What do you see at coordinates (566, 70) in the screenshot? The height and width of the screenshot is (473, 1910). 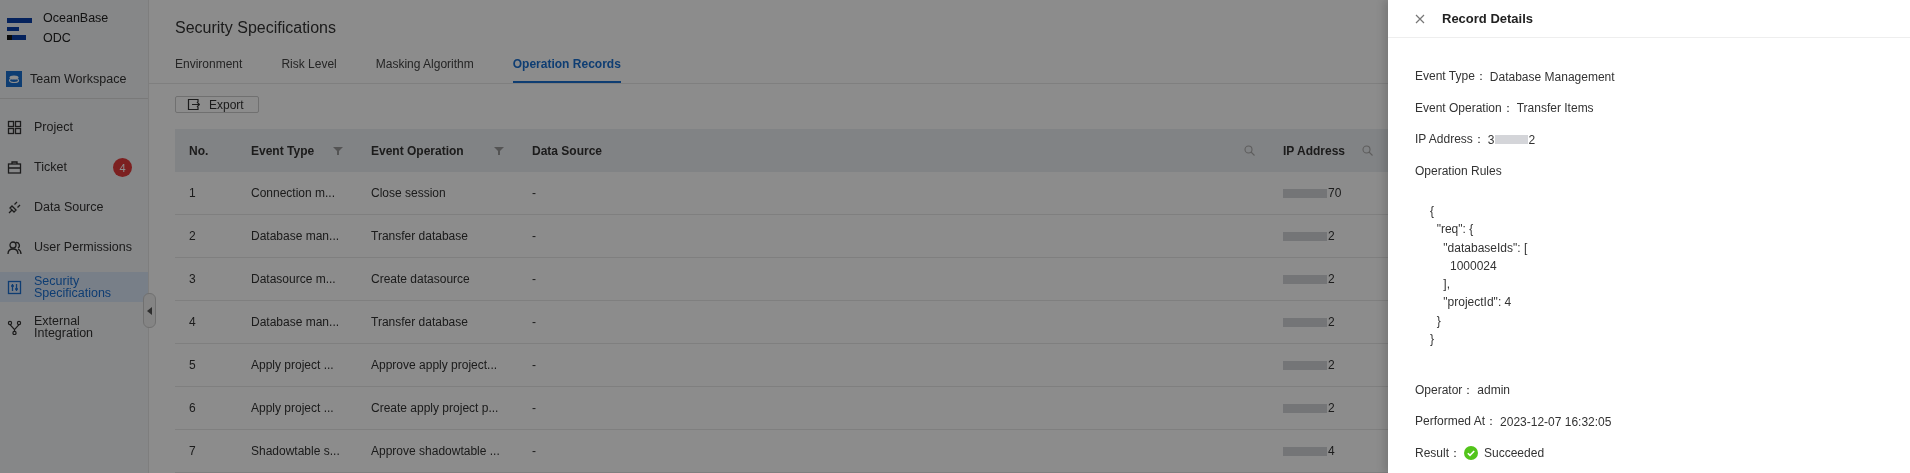 I see `tab: Operation Records` at bounding box center [566, 70].